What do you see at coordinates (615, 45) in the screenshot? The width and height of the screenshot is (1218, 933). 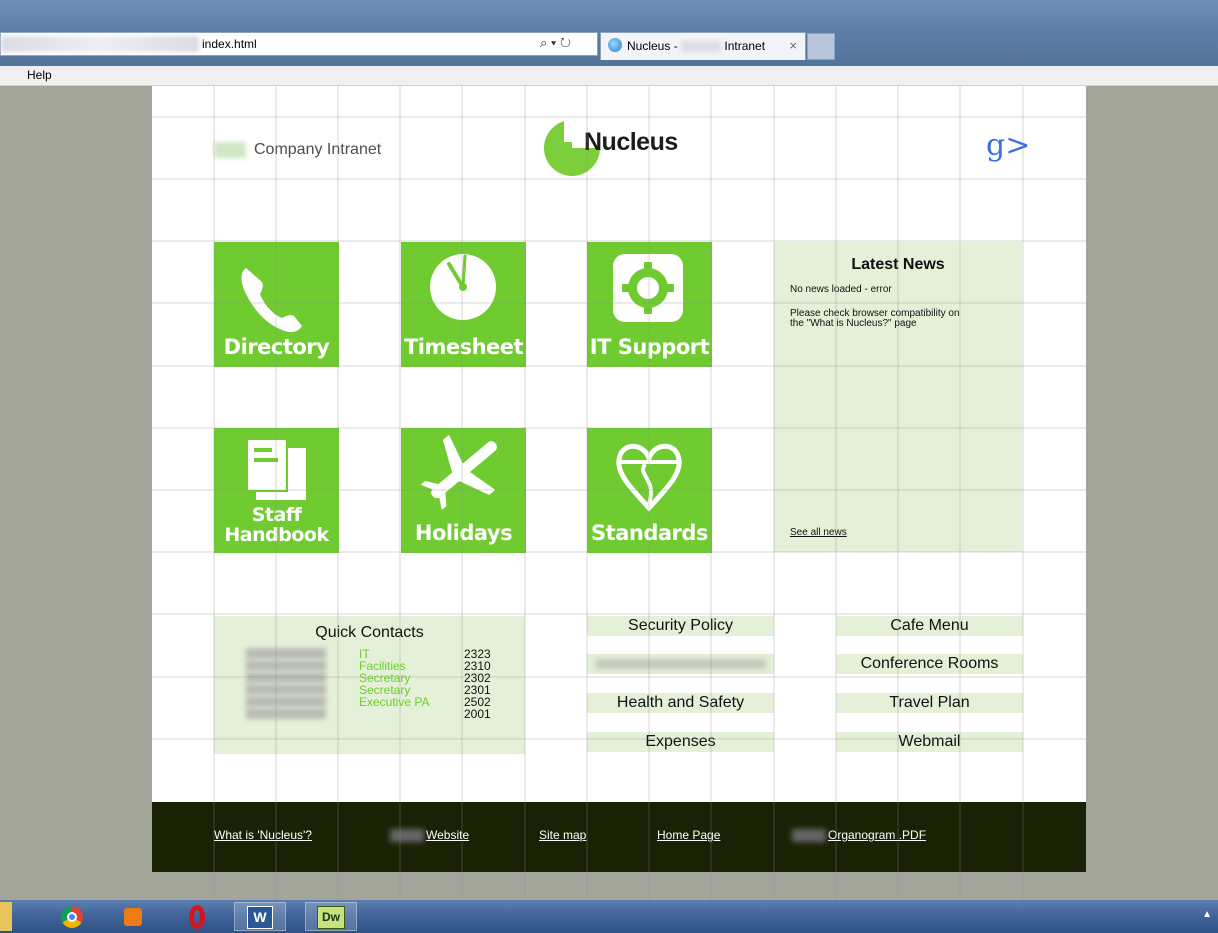 I see `ie-icon` at bounding box center [615, 45].